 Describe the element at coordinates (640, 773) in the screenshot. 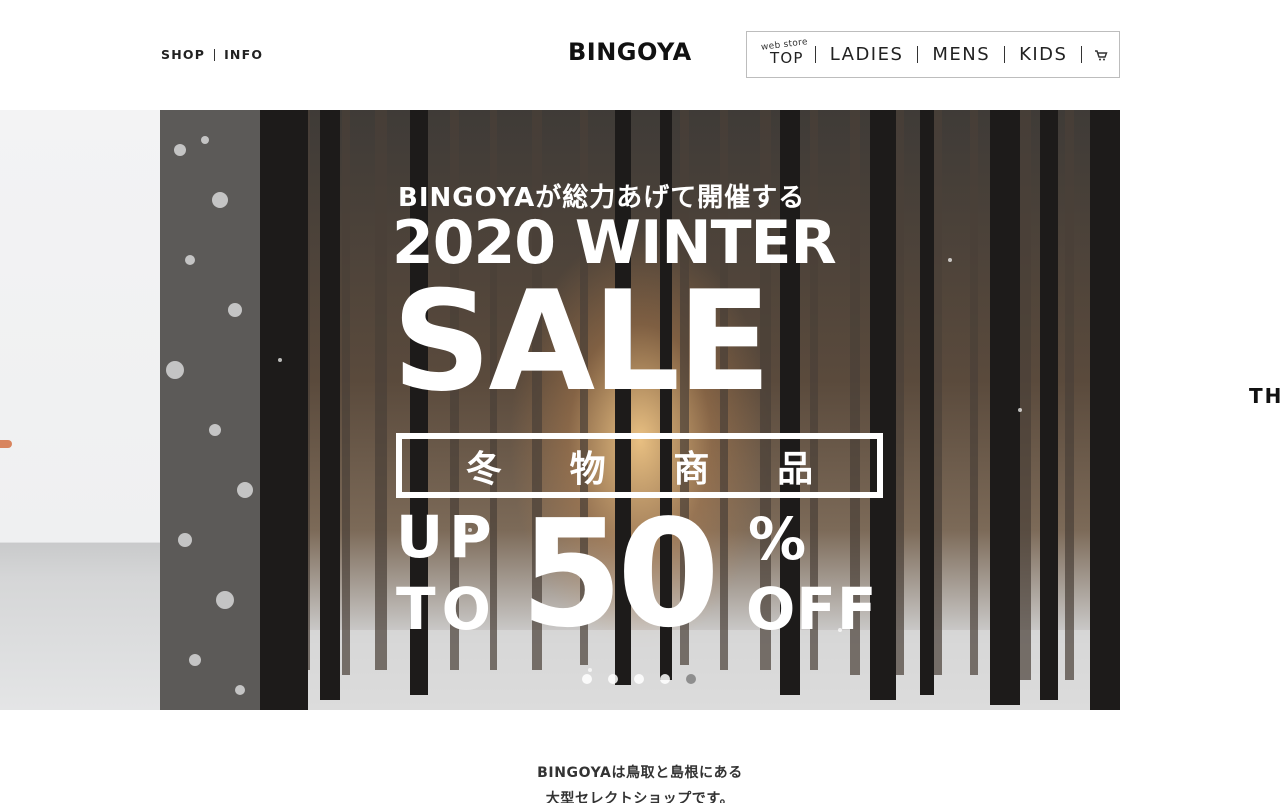

I see `intro-line-1: BINGOYAは鳥取と島根にある` at that location.